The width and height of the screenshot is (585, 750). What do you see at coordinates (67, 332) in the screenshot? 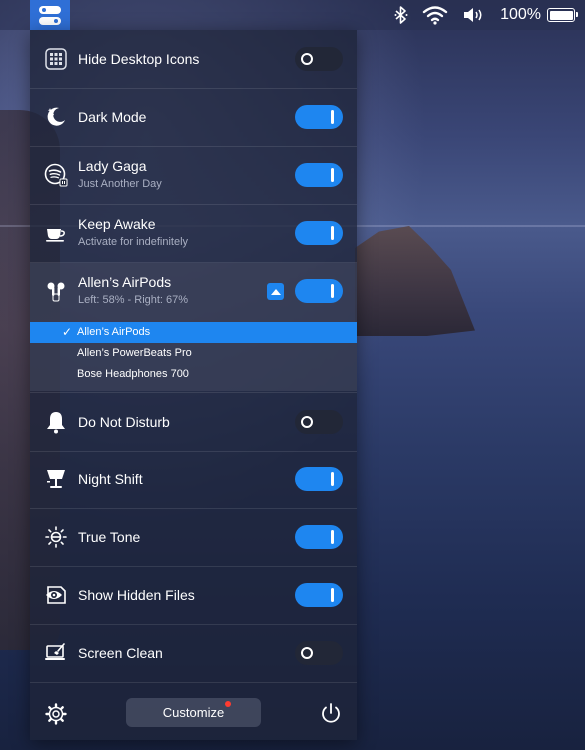
I see `checkmark-icon: ✓` at bounding box center [67, 332].